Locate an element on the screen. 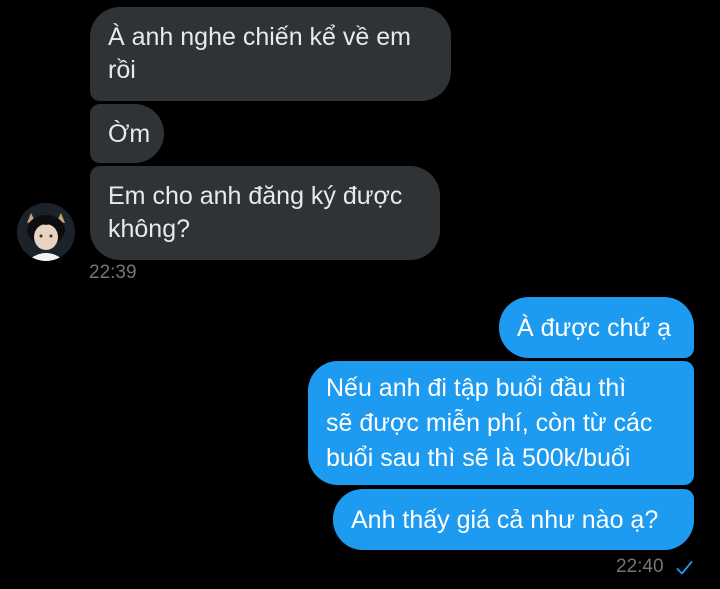 Image resolution: width=720 pixels, height=589 pixels. timestamp-incoming: 22:39 is located at coordinates (113, 272).